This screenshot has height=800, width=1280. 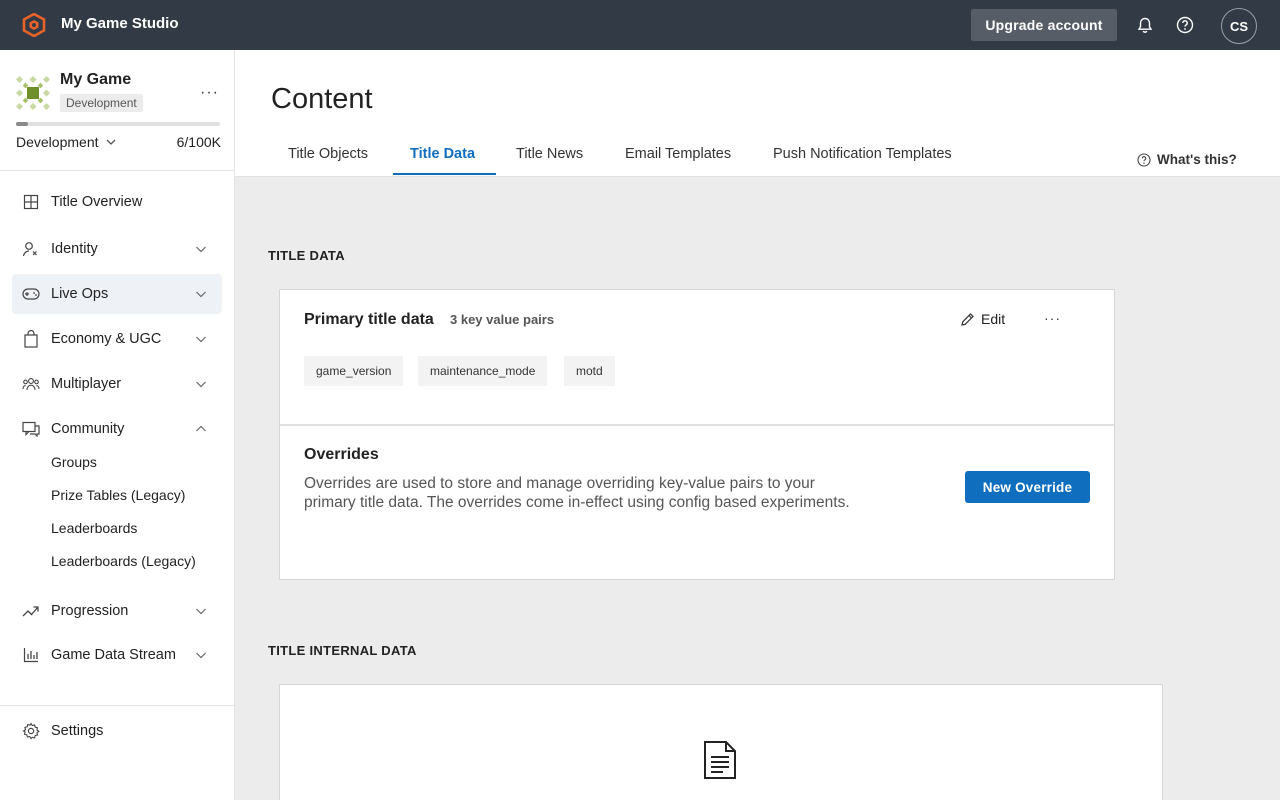 I want to click on usage-bar-fill, so click(x=22, y=124).